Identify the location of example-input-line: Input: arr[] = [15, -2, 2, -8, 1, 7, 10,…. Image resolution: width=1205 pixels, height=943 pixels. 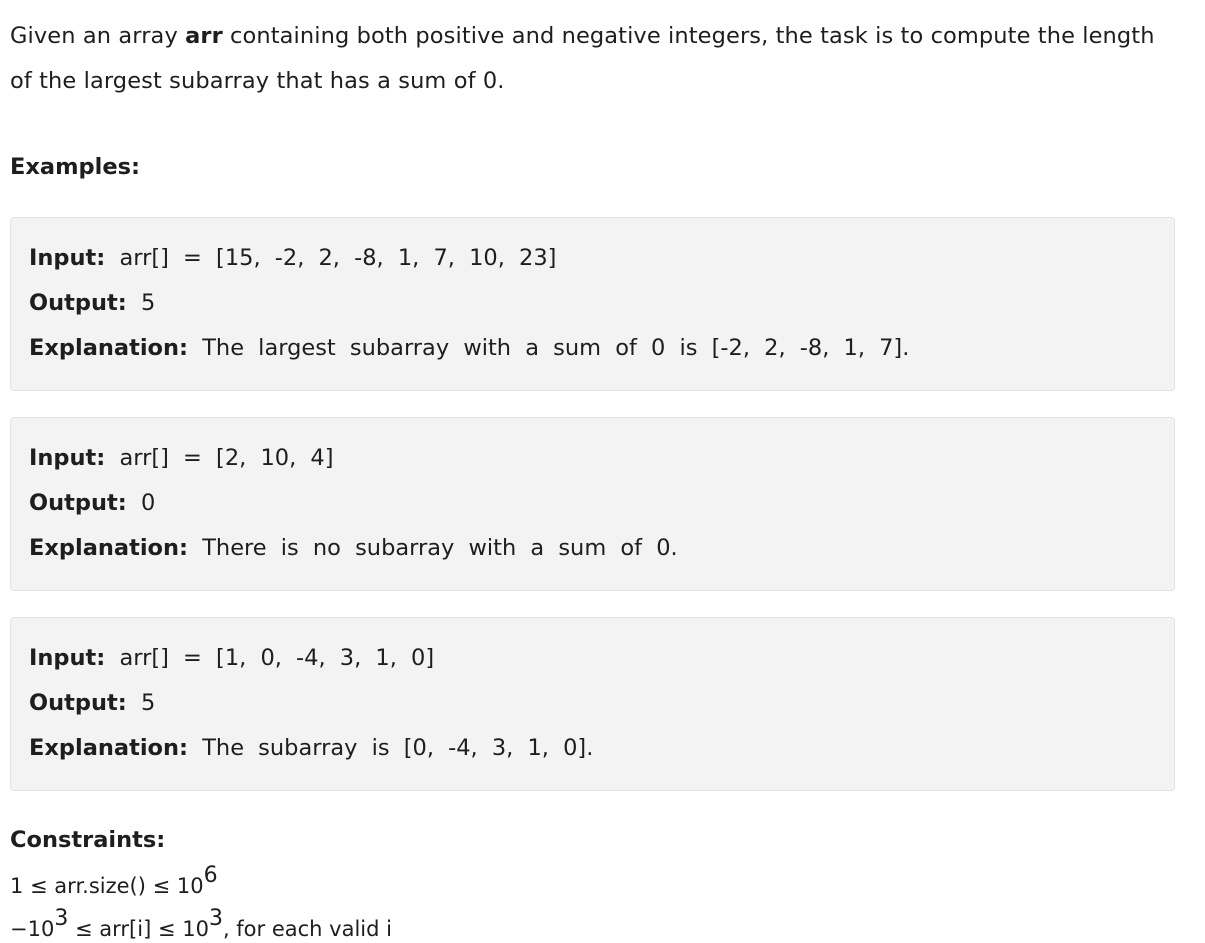
(592, 258).